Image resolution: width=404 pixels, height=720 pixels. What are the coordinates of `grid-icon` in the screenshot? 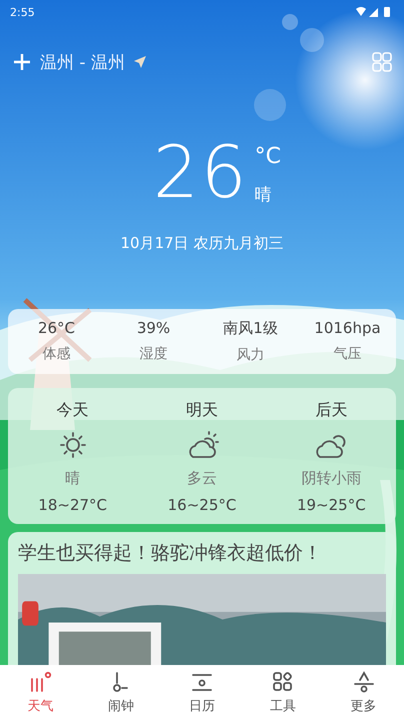 It's located at (282, 681).